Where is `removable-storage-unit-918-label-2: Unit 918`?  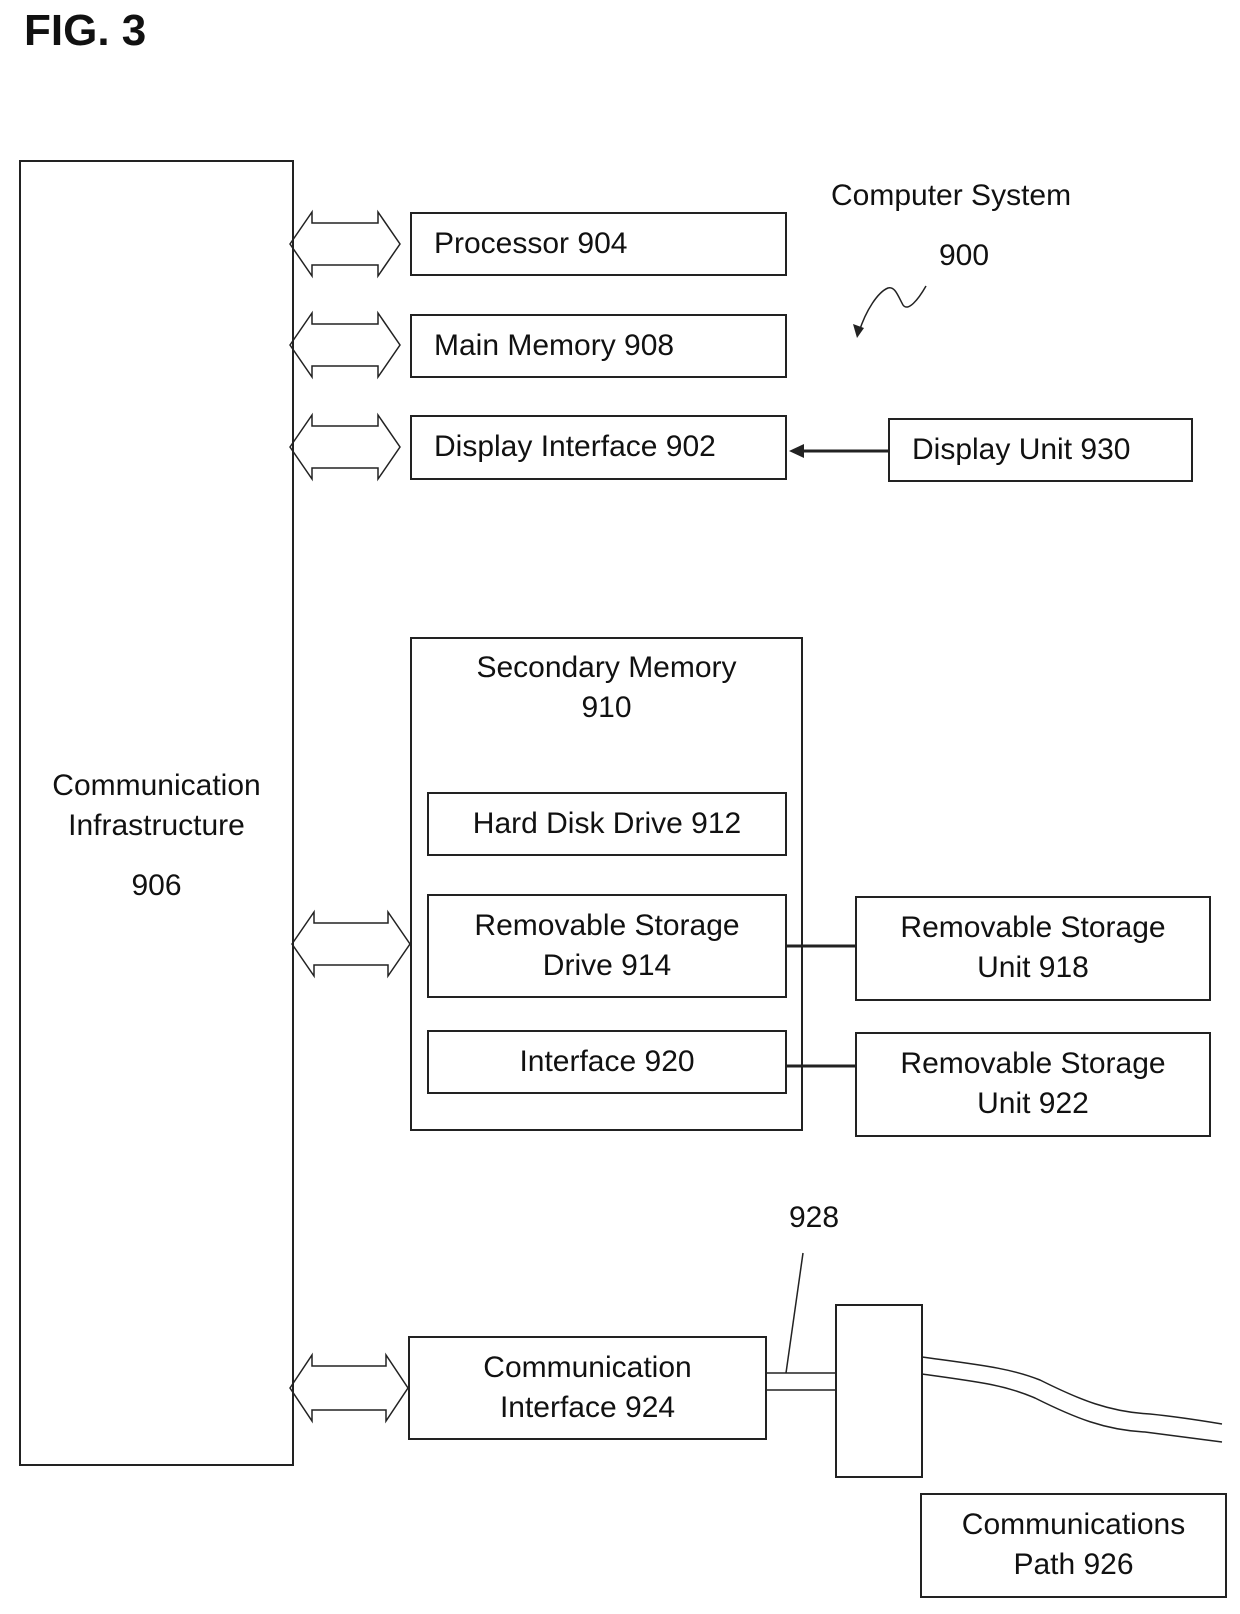
removable-storage-unit-918-label-2: Unit 918 is located at coordinates (1033, 967).